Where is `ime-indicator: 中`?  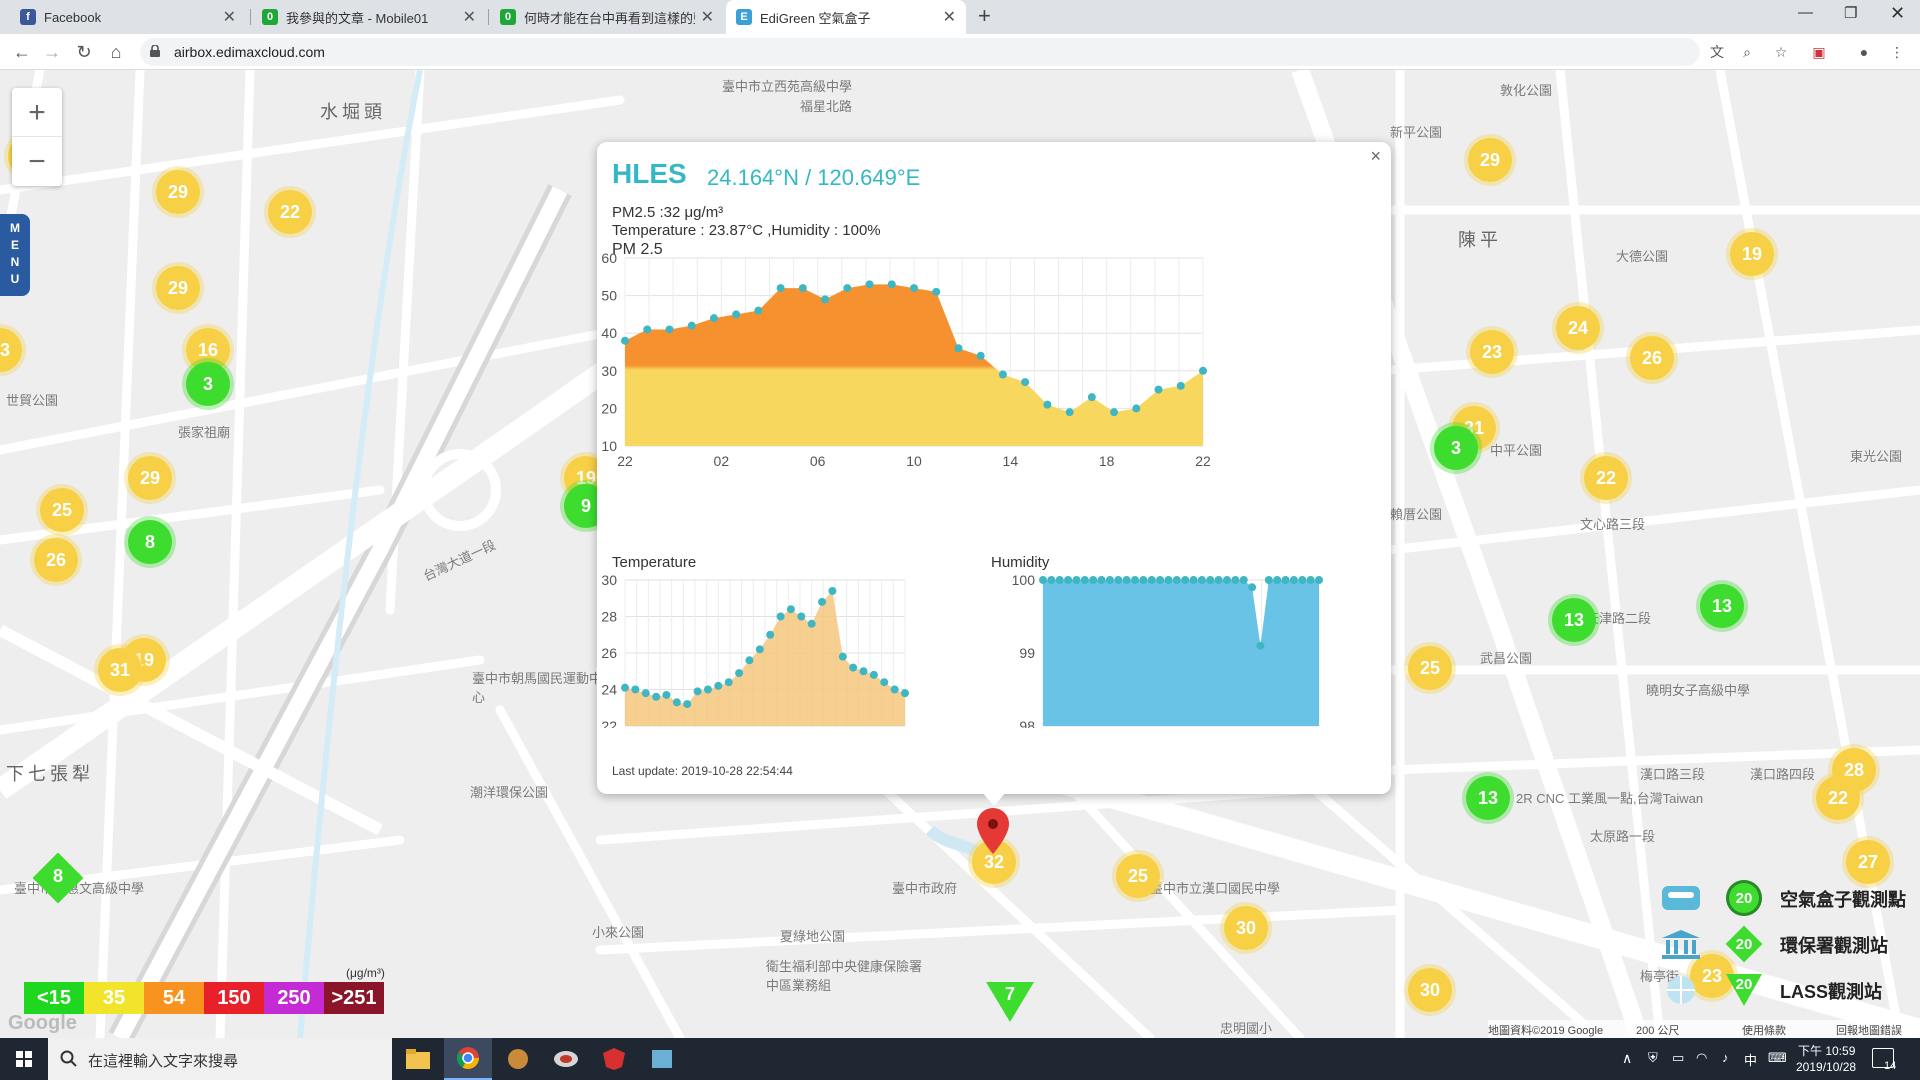
ime-indicator: 中 is located at coordinates (1750, 1059).